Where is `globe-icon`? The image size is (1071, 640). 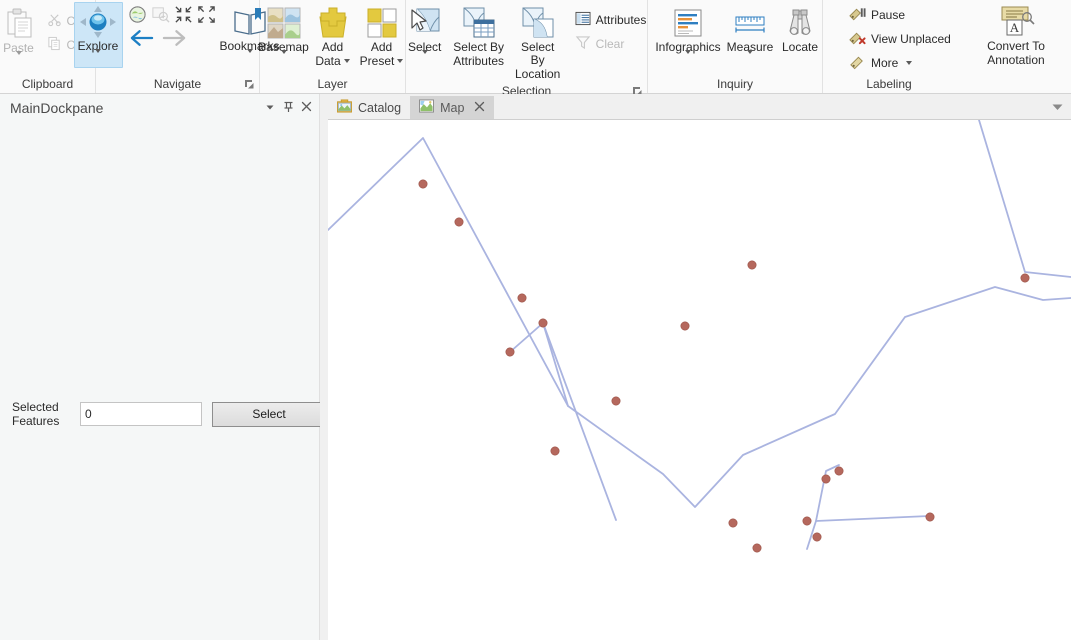
globe-icon is located at coordinates (137, 16).